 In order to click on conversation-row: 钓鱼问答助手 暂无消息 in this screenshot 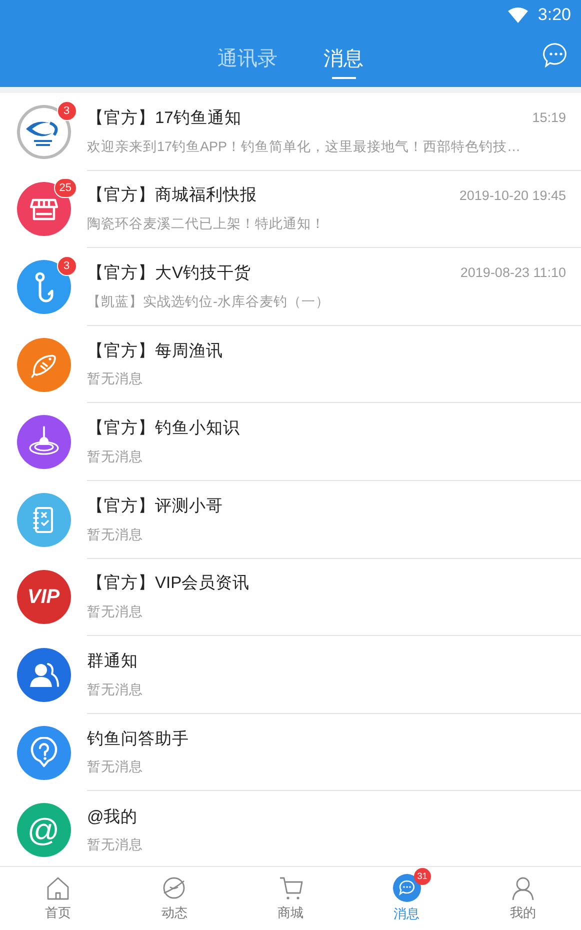, I will do `click(290, 753)`.